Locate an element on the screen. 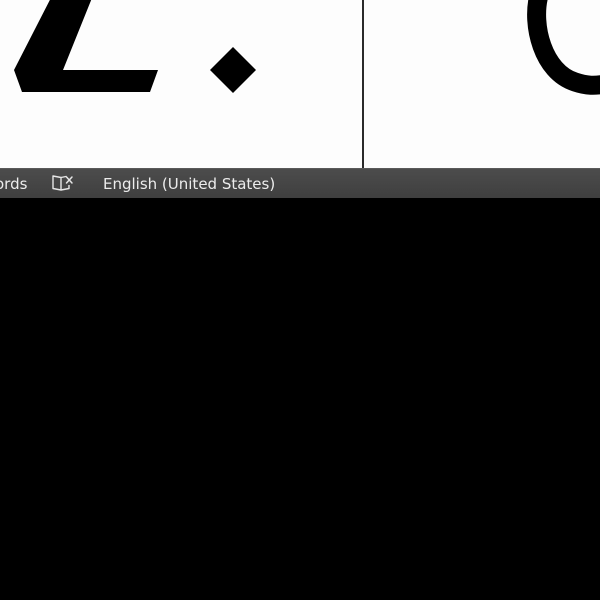 This screenshot has height=600, width=600. word-count-label: ords is located at coordinates (13, 184).